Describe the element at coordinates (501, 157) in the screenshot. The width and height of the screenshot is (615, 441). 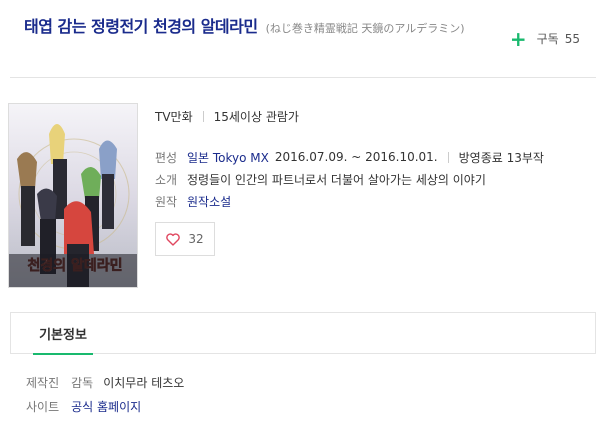
I see `broadcast-status: 방영종료 13부작` at that location.